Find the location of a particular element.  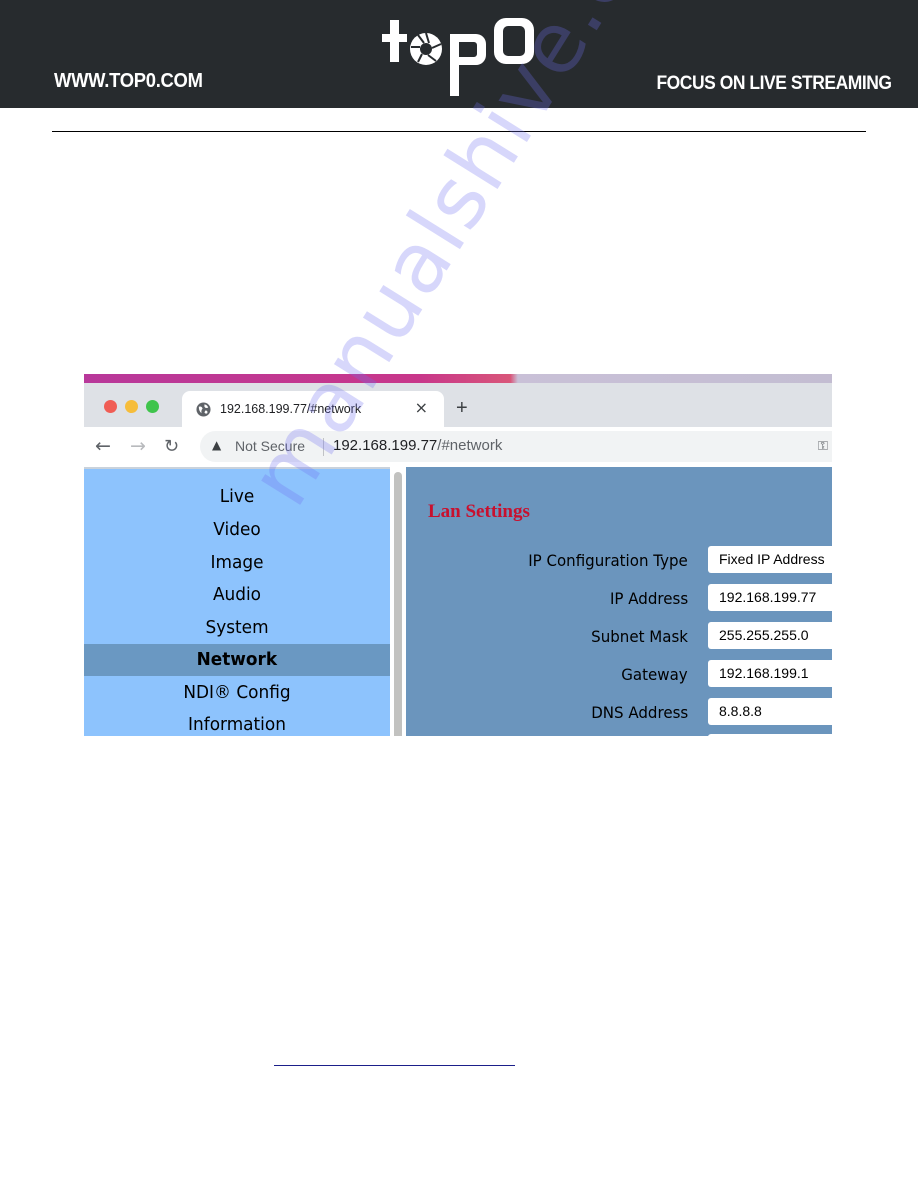

section-title: Lan Settings is located at coordinates (479, 511).